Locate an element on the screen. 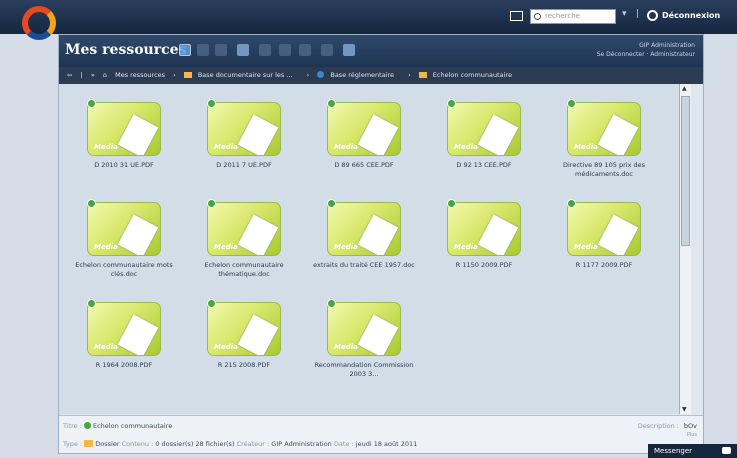 The height and width of the screenshot is (458, 737). list-view-icon is located at coordinates (203, 50).